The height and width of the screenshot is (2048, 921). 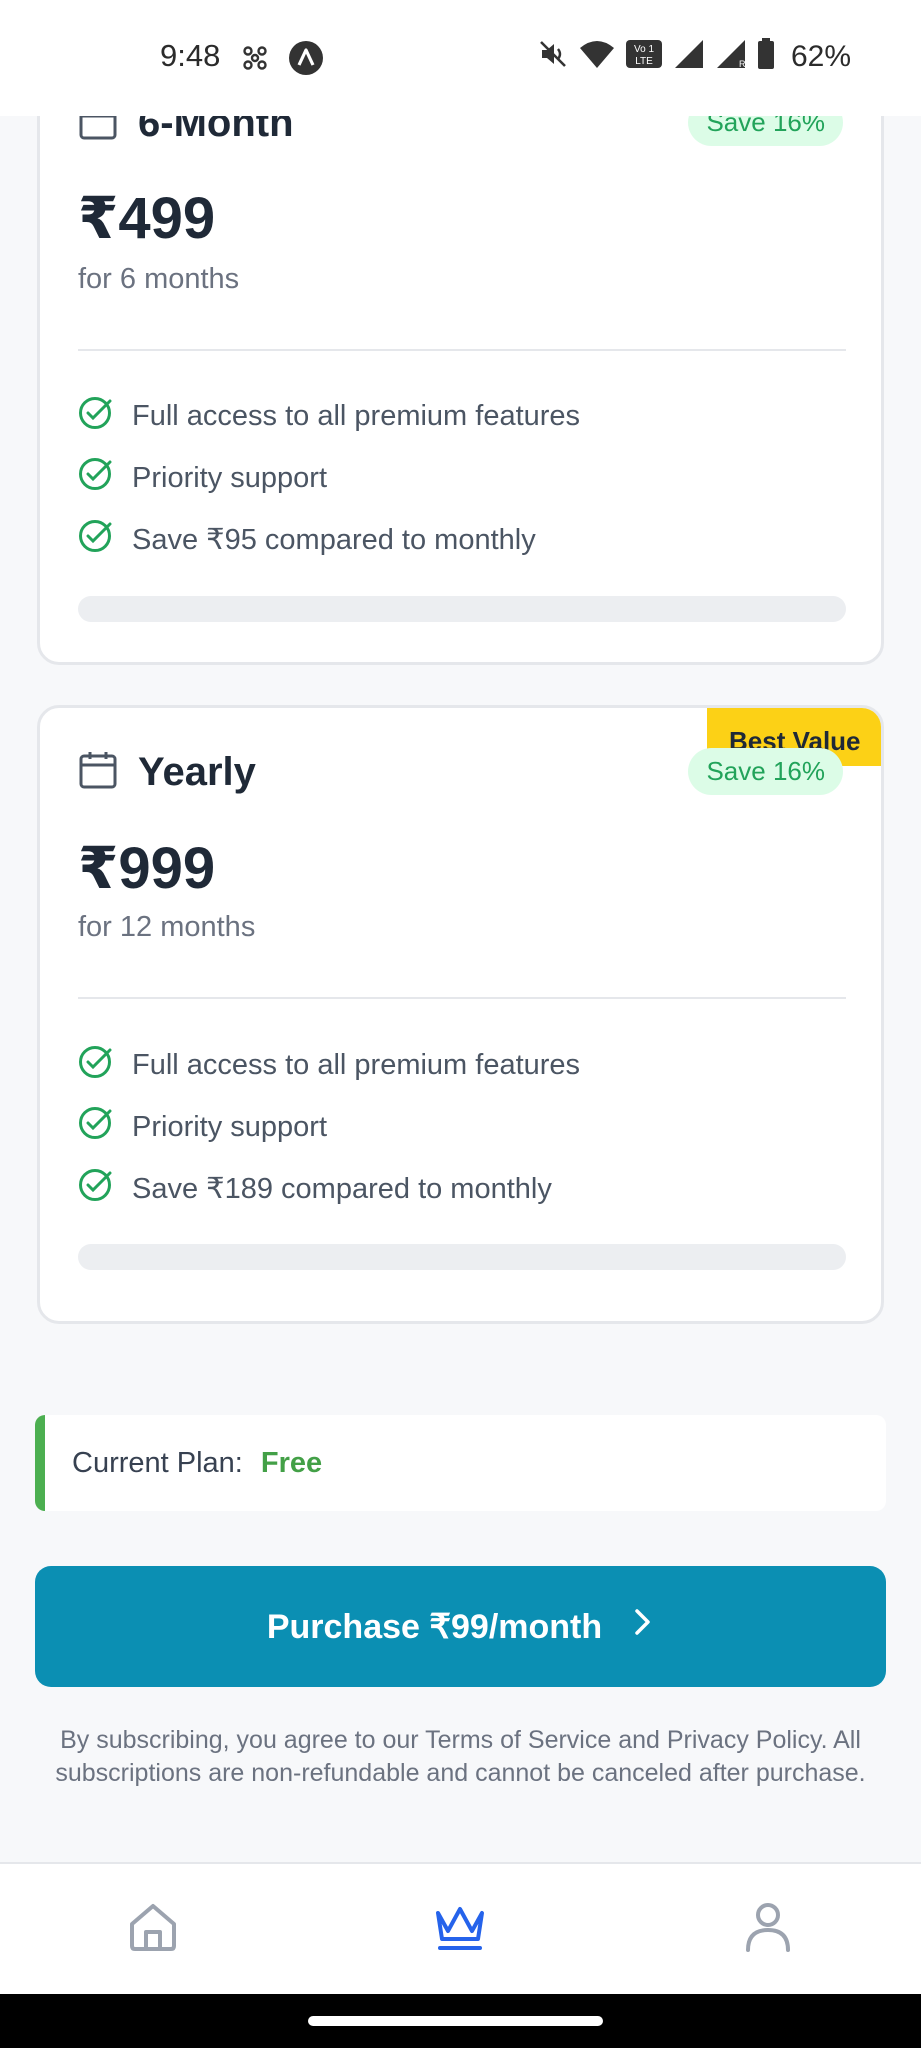 I want to click on plan-period: for 6 months, so click(x=159, y=279).